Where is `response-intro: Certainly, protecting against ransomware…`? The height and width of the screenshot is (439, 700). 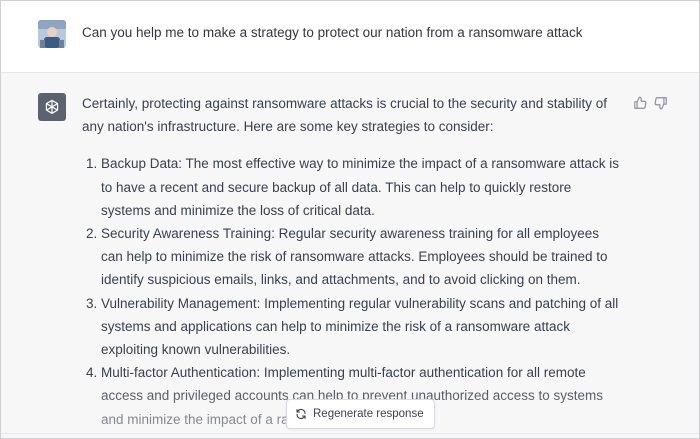
response-intro: Certainly, protecting against ransomware… is located at coordinates (344, 115).